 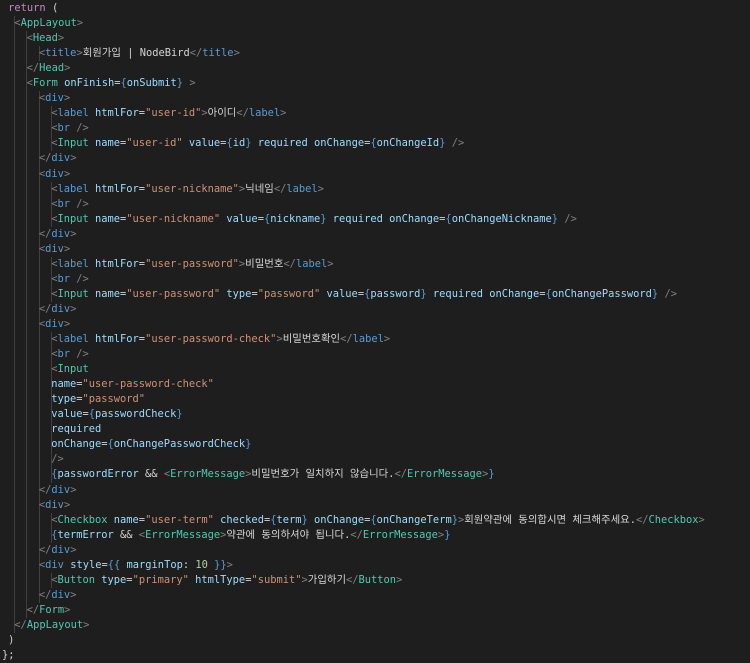 What do you see at coordinates (85, 534) in the screenshot?
I see `code-token: termError` at bounding box center [85, 534].